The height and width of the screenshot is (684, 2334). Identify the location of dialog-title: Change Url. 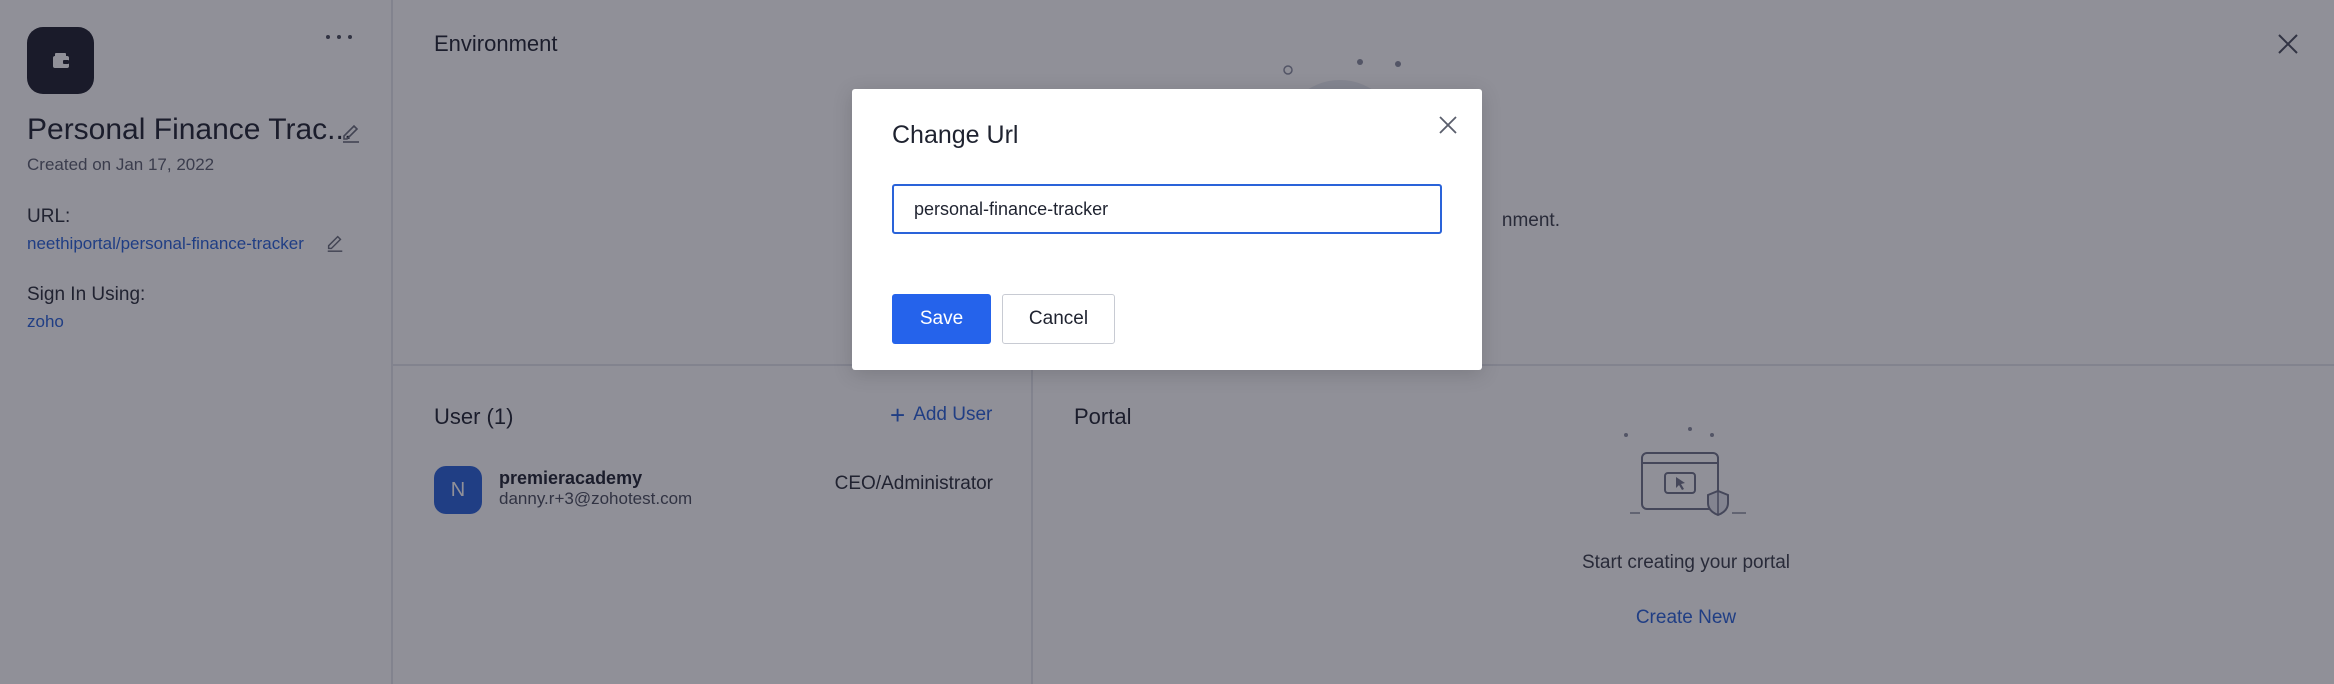
(955, 135).